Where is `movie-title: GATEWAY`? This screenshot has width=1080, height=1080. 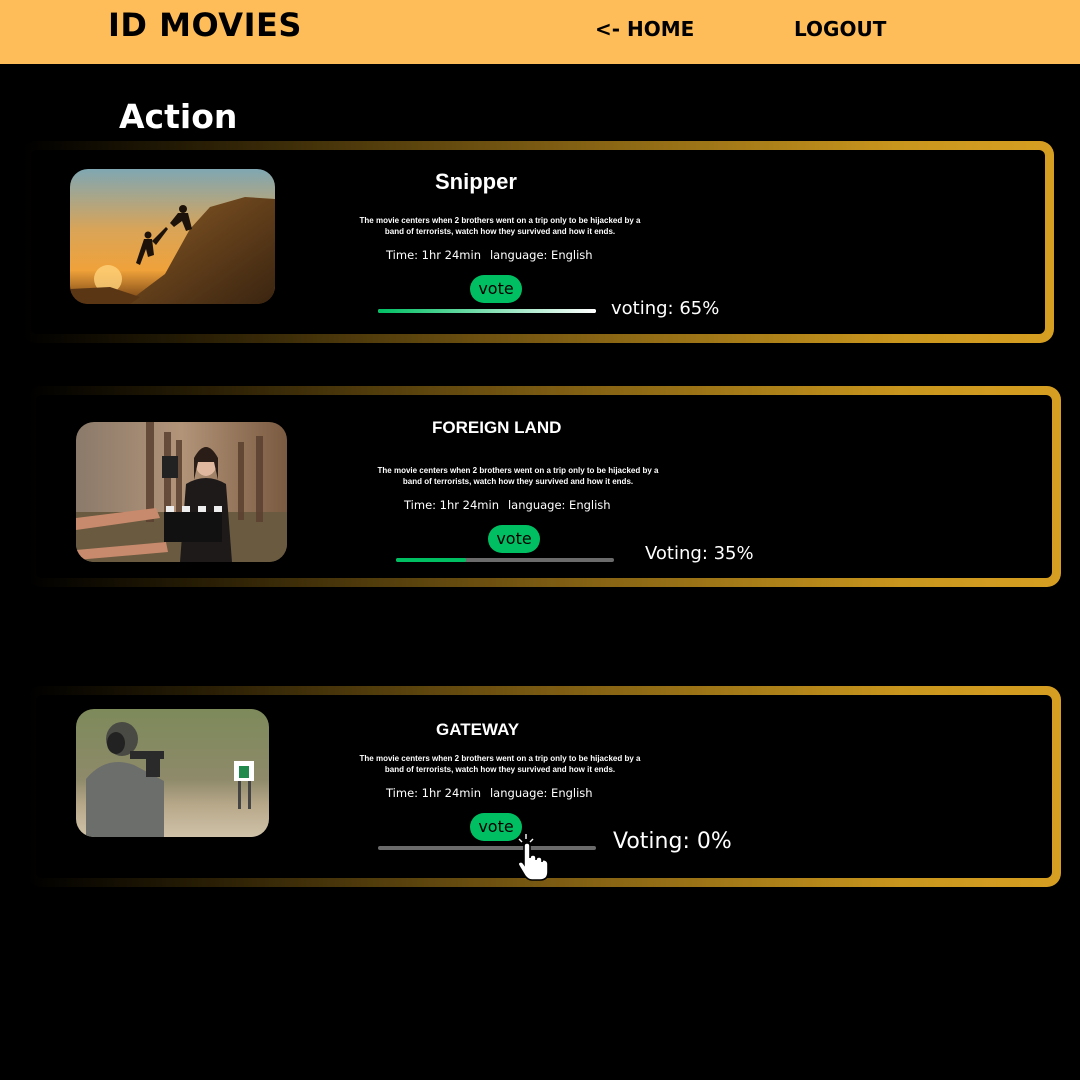
movie-title: GATEWAY is located at coordinates (478, 729).